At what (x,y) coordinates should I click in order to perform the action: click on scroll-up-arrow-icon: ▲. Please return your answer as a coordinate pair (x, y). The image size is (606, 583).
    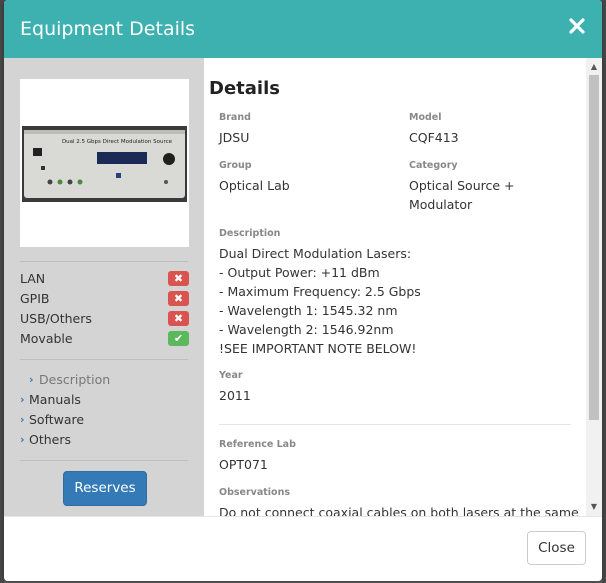
    Looking at the image, I should click on (594, 67).